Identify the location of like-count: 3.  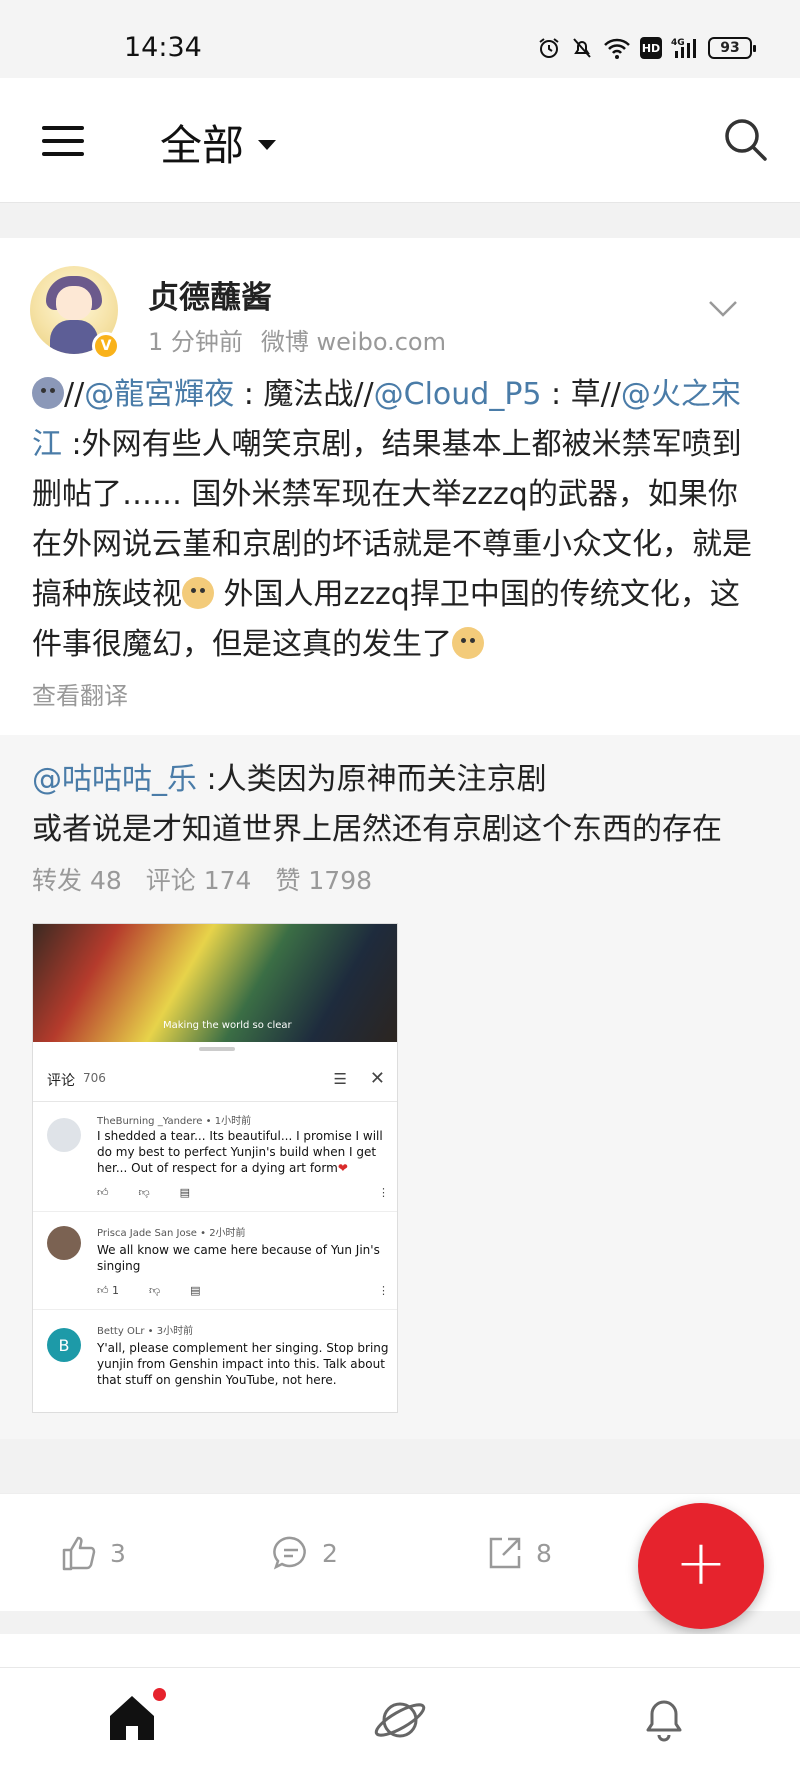
(118, 1553).